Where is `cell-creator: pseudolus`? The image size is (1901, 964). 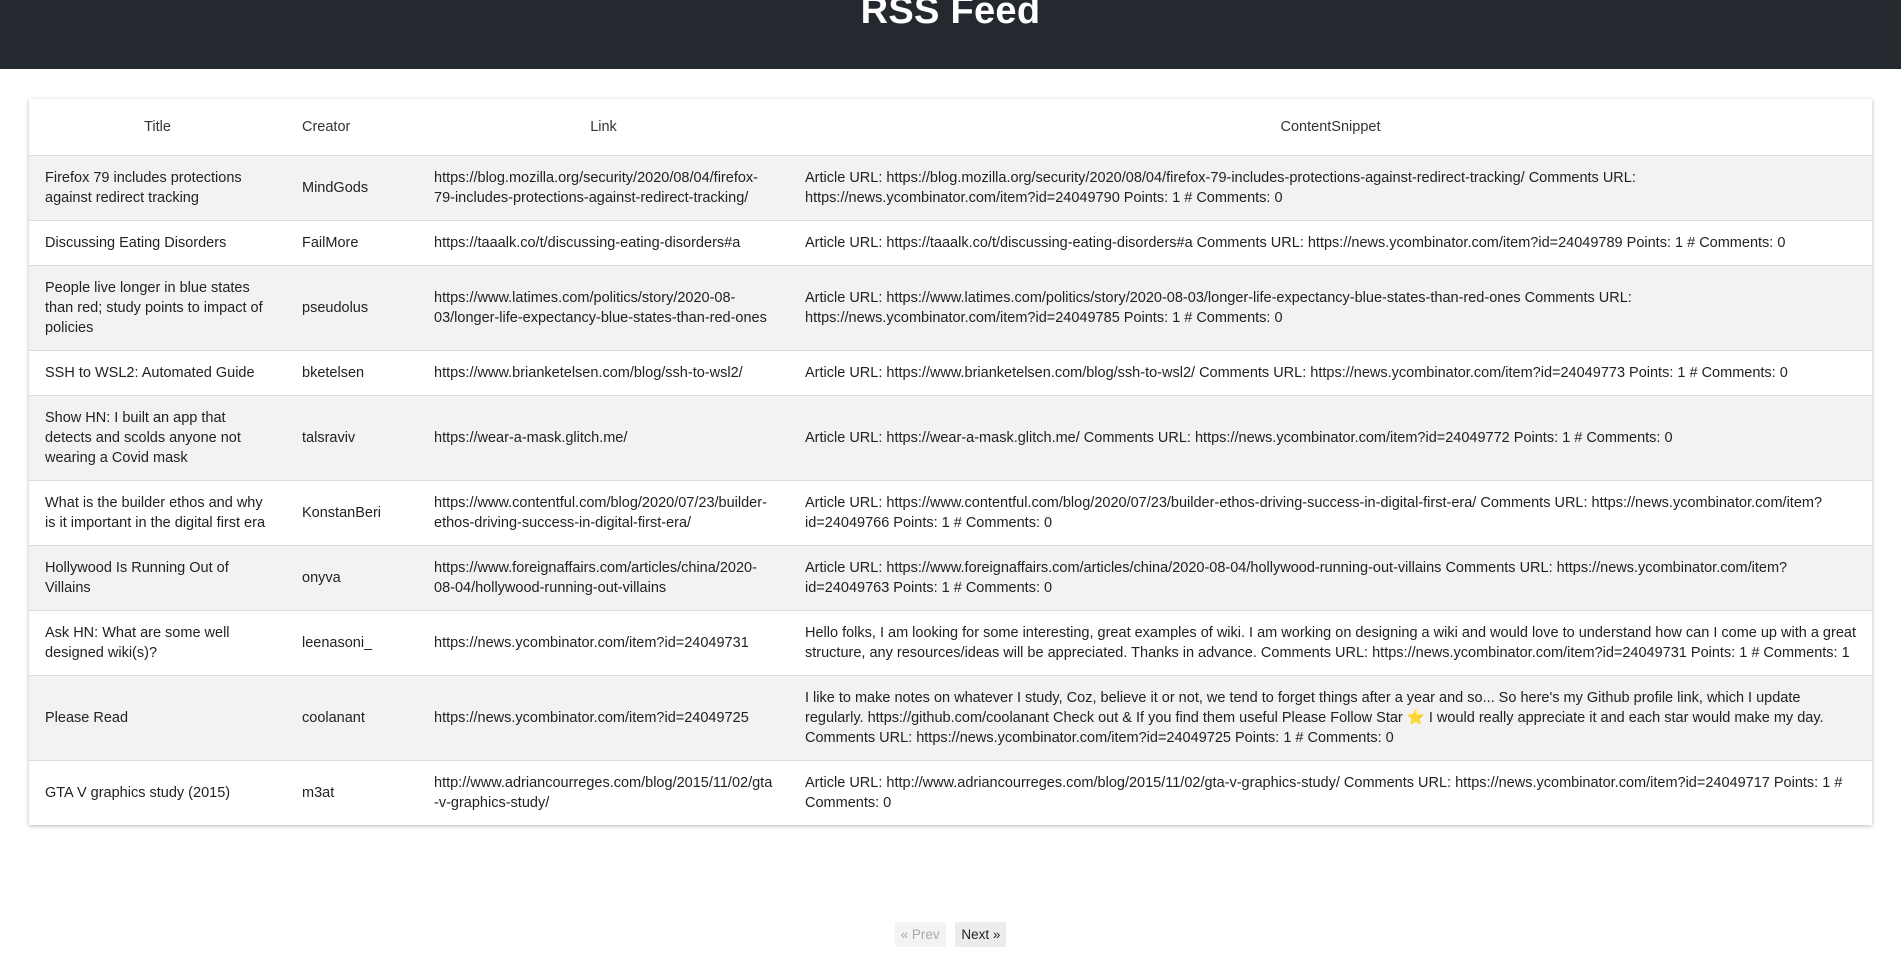
cell-creator: pseudolus is located at coordinates (352, 308).